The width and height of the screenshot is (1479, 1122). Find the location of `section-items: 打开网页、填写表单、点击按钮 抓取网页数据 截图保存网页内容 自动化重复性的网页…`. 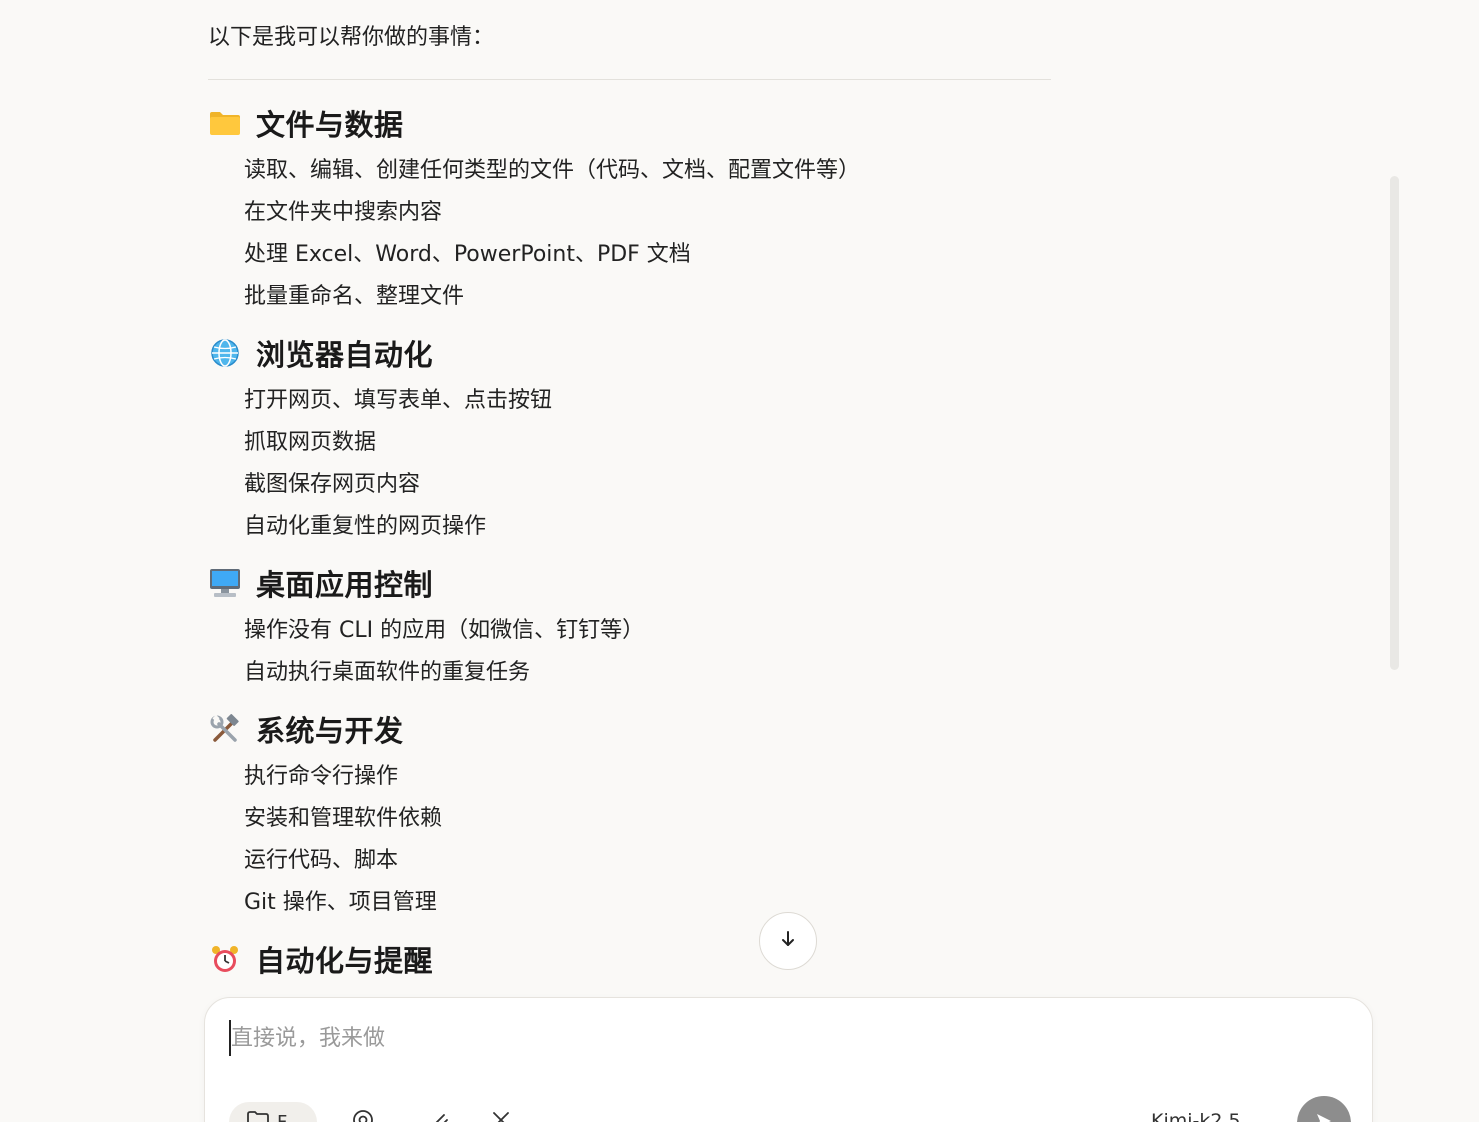

section-items: 打开网页、填写表单、点击按钮 抓取网页数据 截图保存网页内容 自动化重复性的网页… is located at coordinates (629, 464).